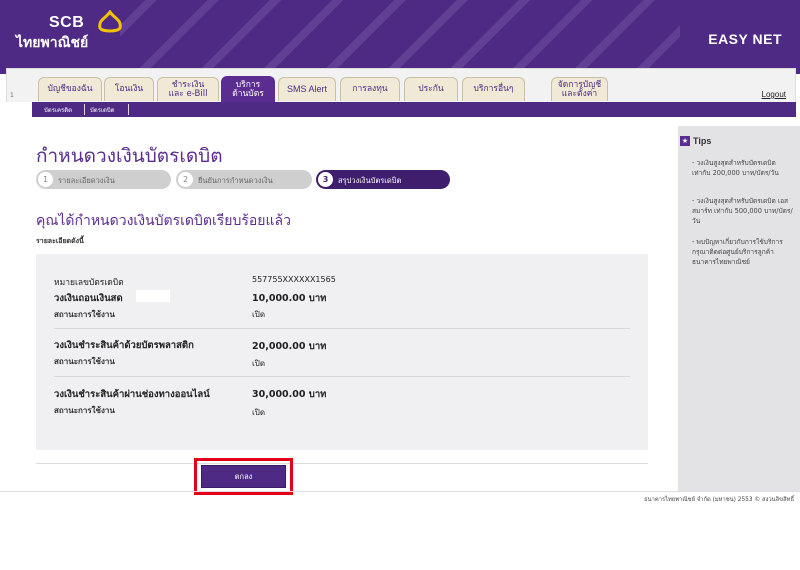 This screenshot has width=800, height=570. What do you see at coordinates (102, 110) in the screenshot?
I see `submenu-debit-card: บัตรเดบิต` at bounding box center [102, 110].